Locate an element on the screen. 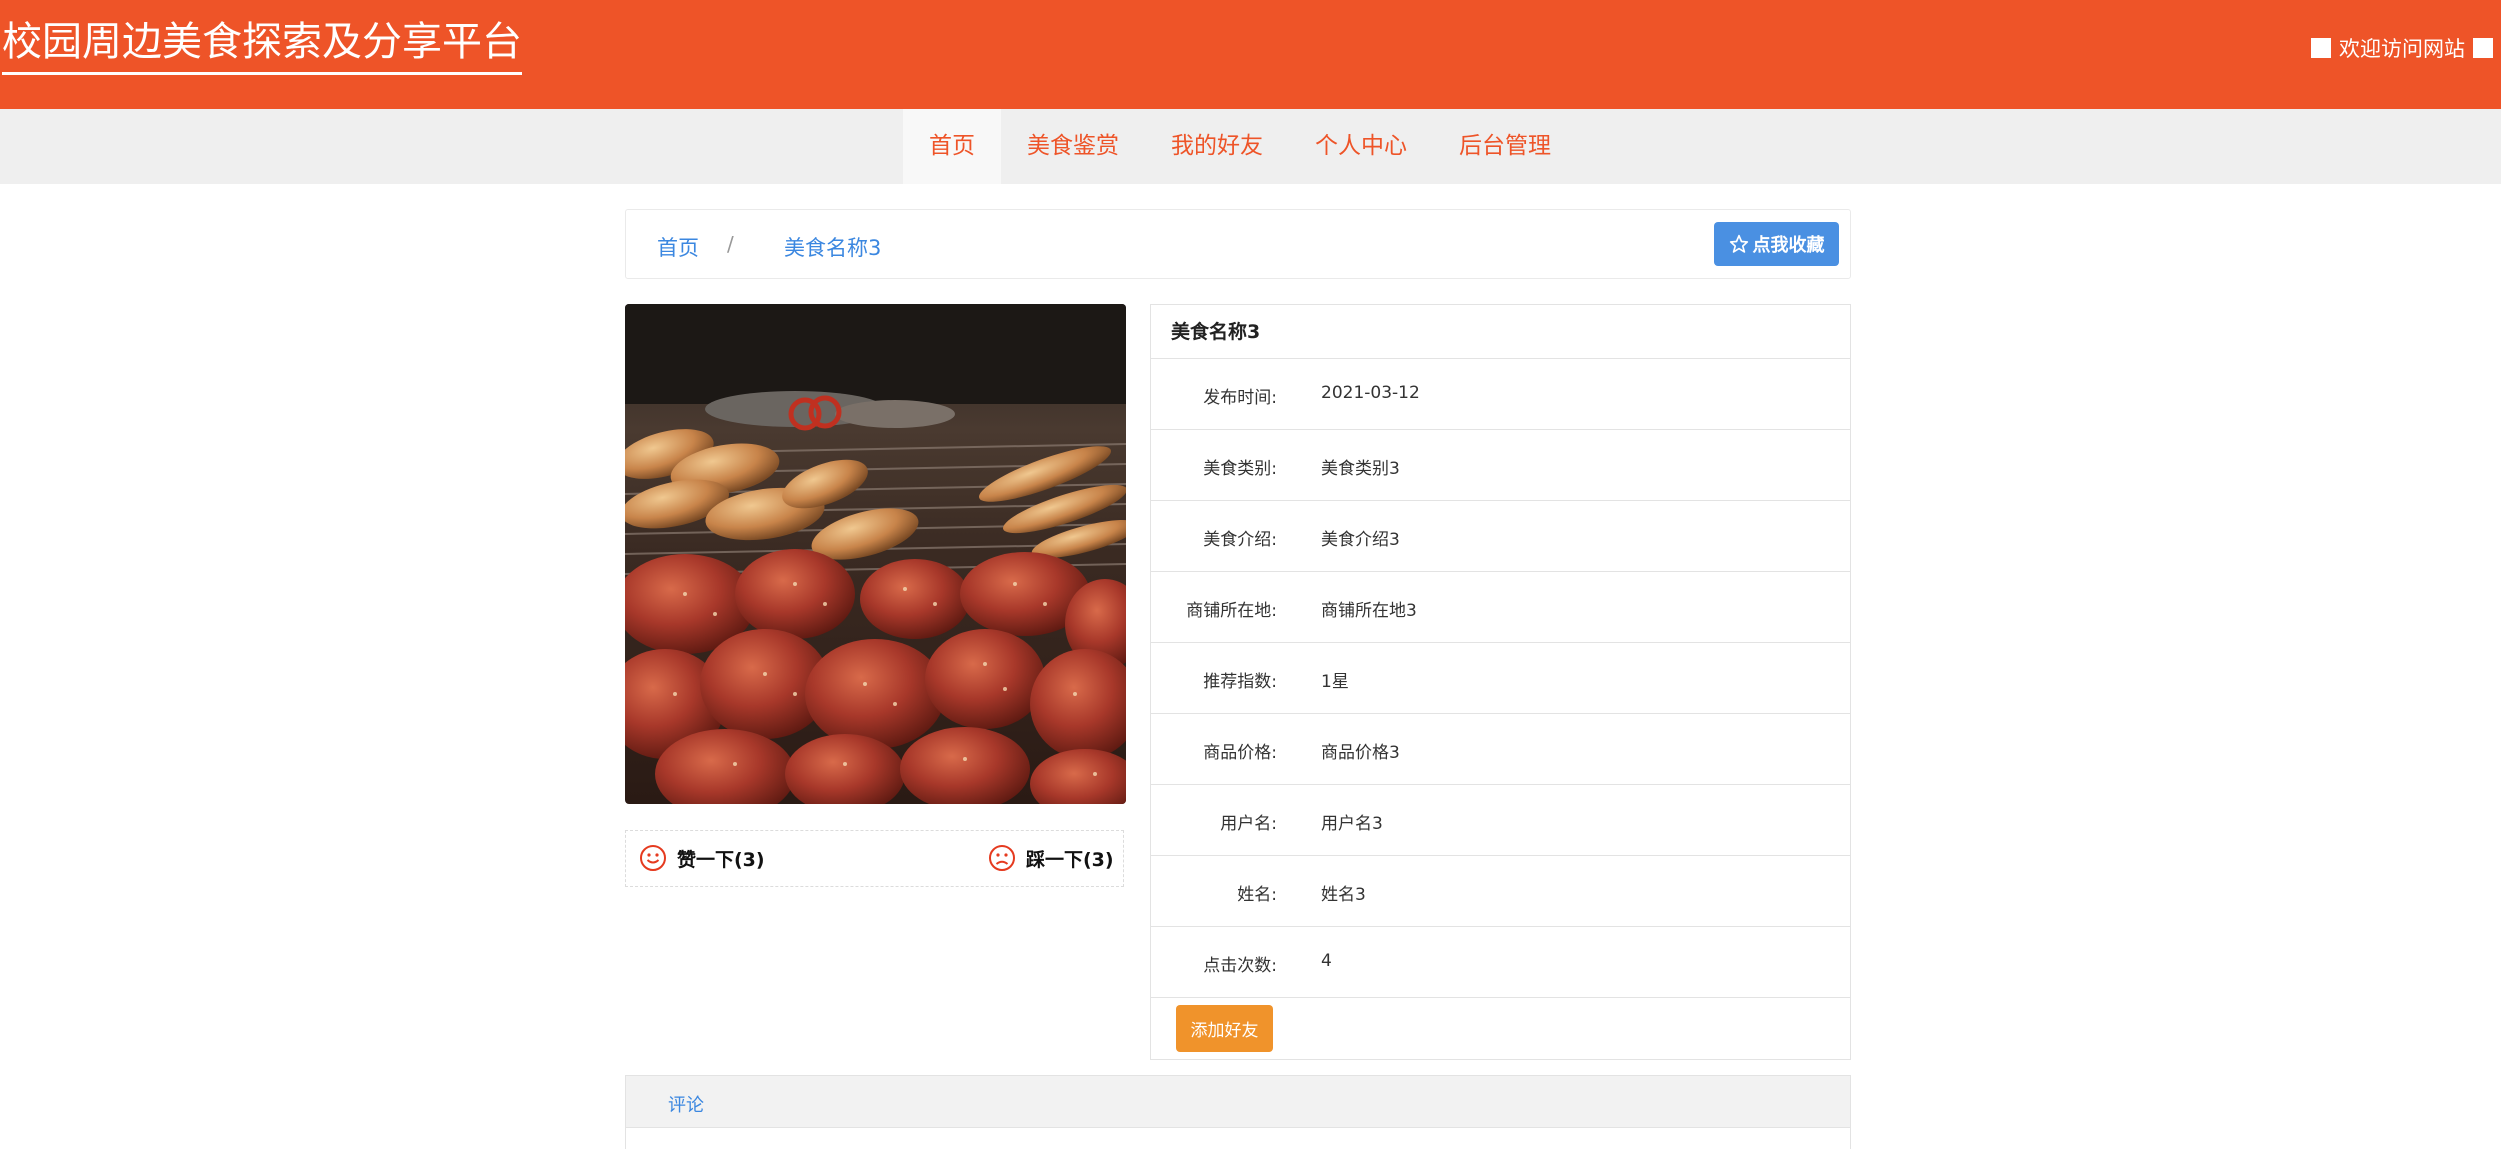 The height and width of the screenshot is (1149, 2501). nav-personal-center: 个人中心 is located at coordinates (1361, 146).